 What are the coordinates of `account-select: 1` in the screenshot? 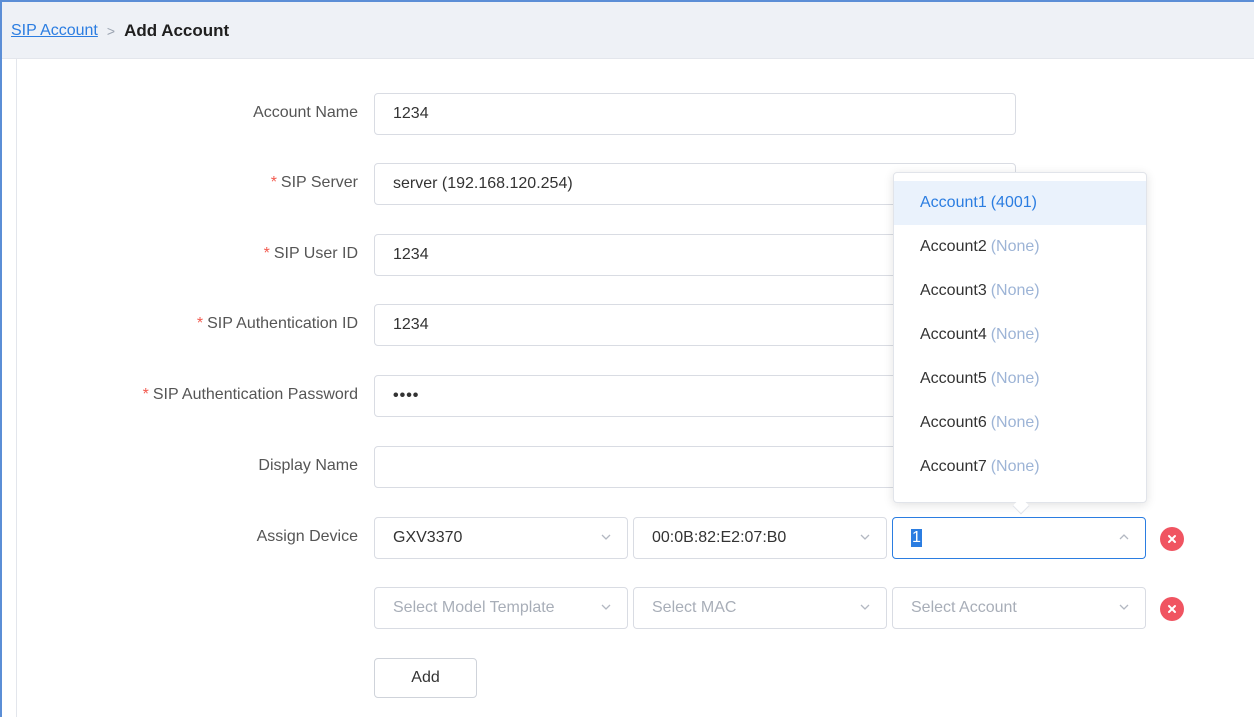 It's located at (1019, 538).